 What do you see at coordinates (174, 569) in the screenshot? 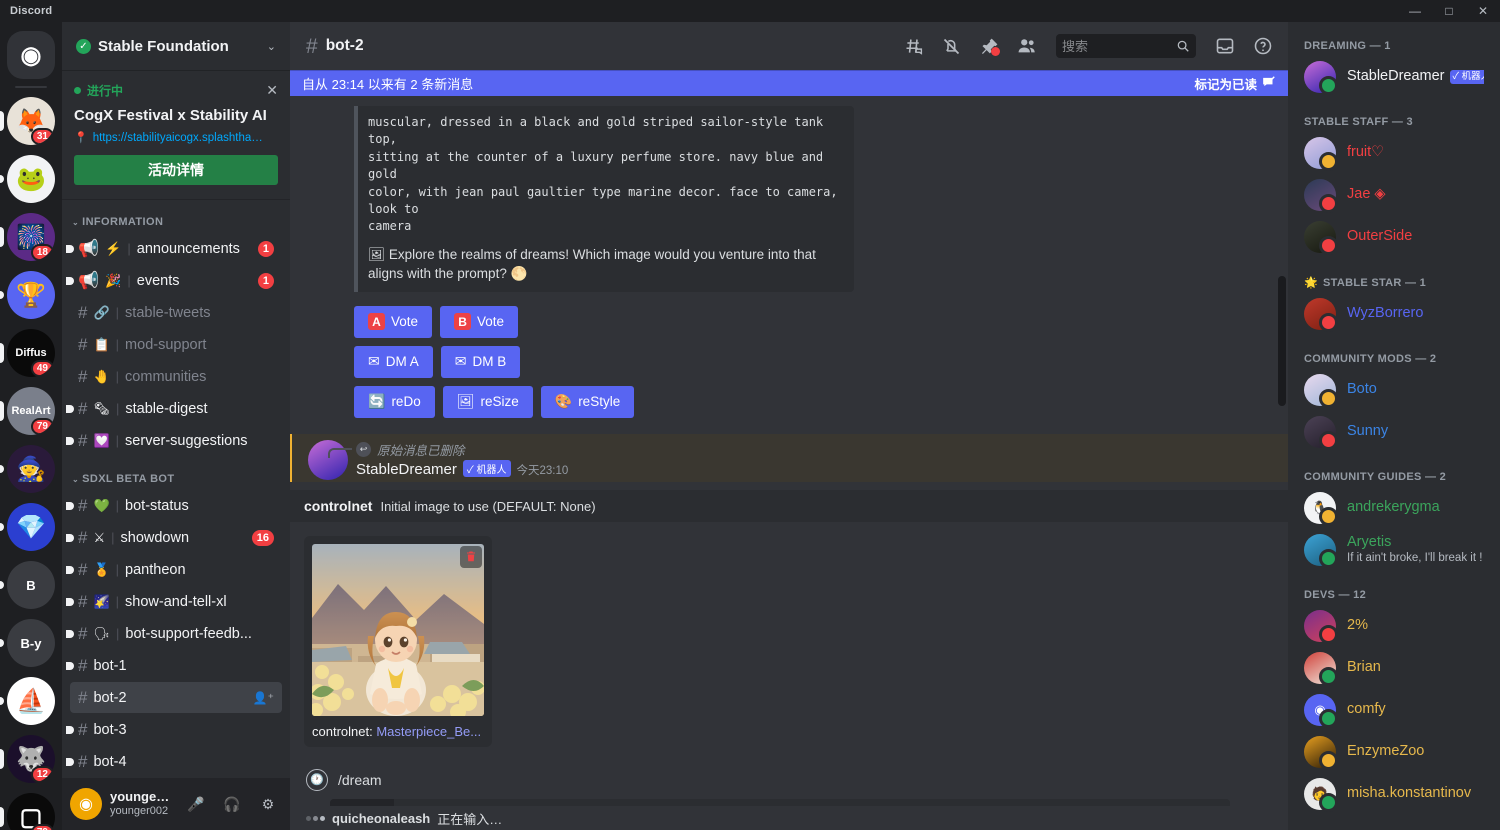
I see `sidebar-item-pantheon: # 🏅 | pantheon` at bounding box center [174, 569].